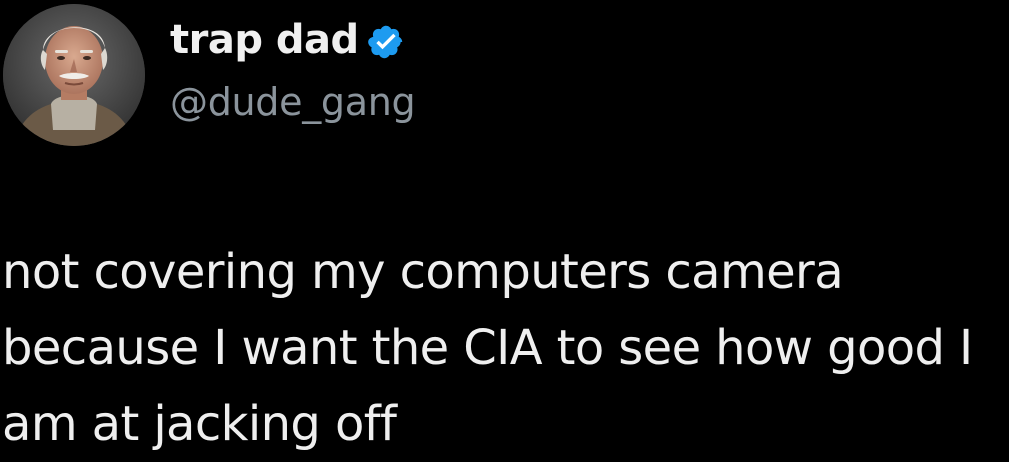  What do you see at coordinates (423, 272) in the screenshot?
I see `tweet-text-line-1: not covering my computers camera` at bounding box center [423, 272].